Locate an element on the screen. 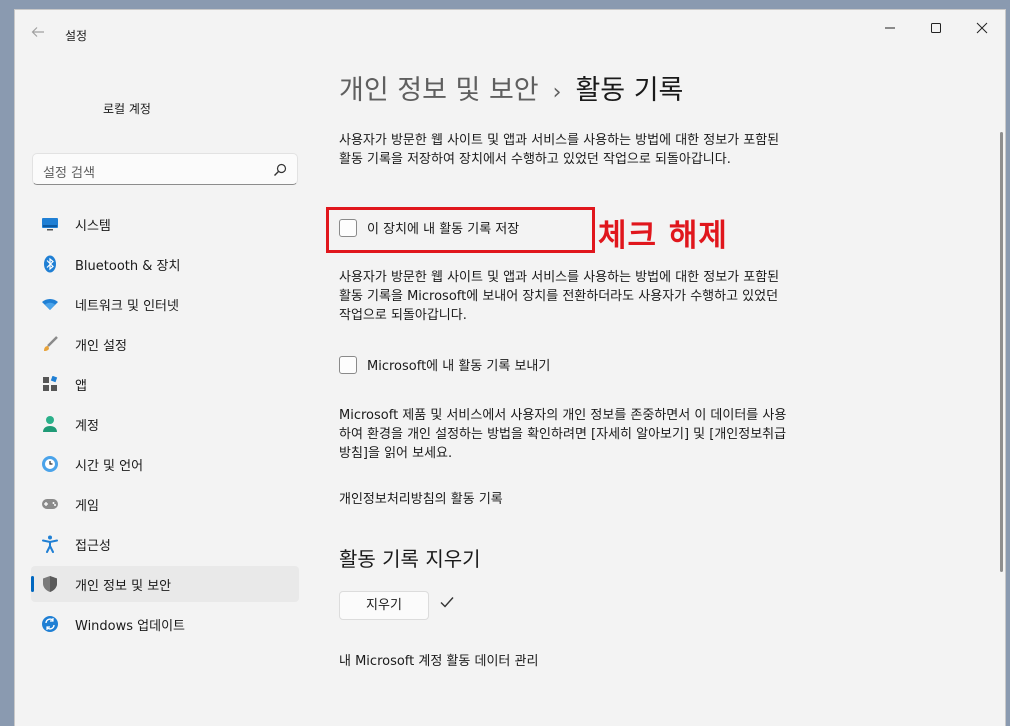 This screenshot has height=726, width=1010. search-placeholder: 설정 검색 is located at coordinates (69, 173).